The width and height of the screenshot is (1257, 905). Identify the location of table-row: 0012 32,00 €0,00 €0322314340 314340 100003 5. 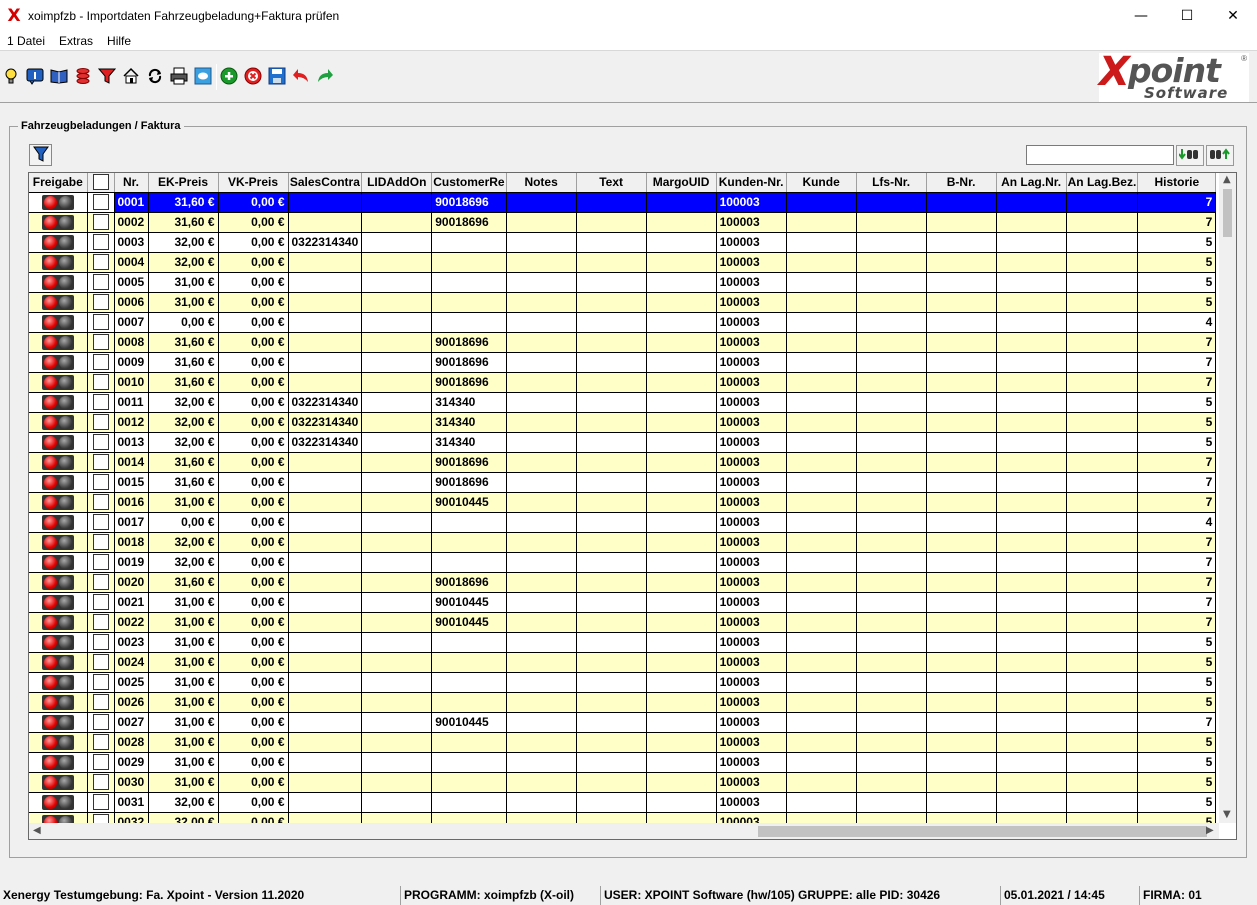
(623, 422).